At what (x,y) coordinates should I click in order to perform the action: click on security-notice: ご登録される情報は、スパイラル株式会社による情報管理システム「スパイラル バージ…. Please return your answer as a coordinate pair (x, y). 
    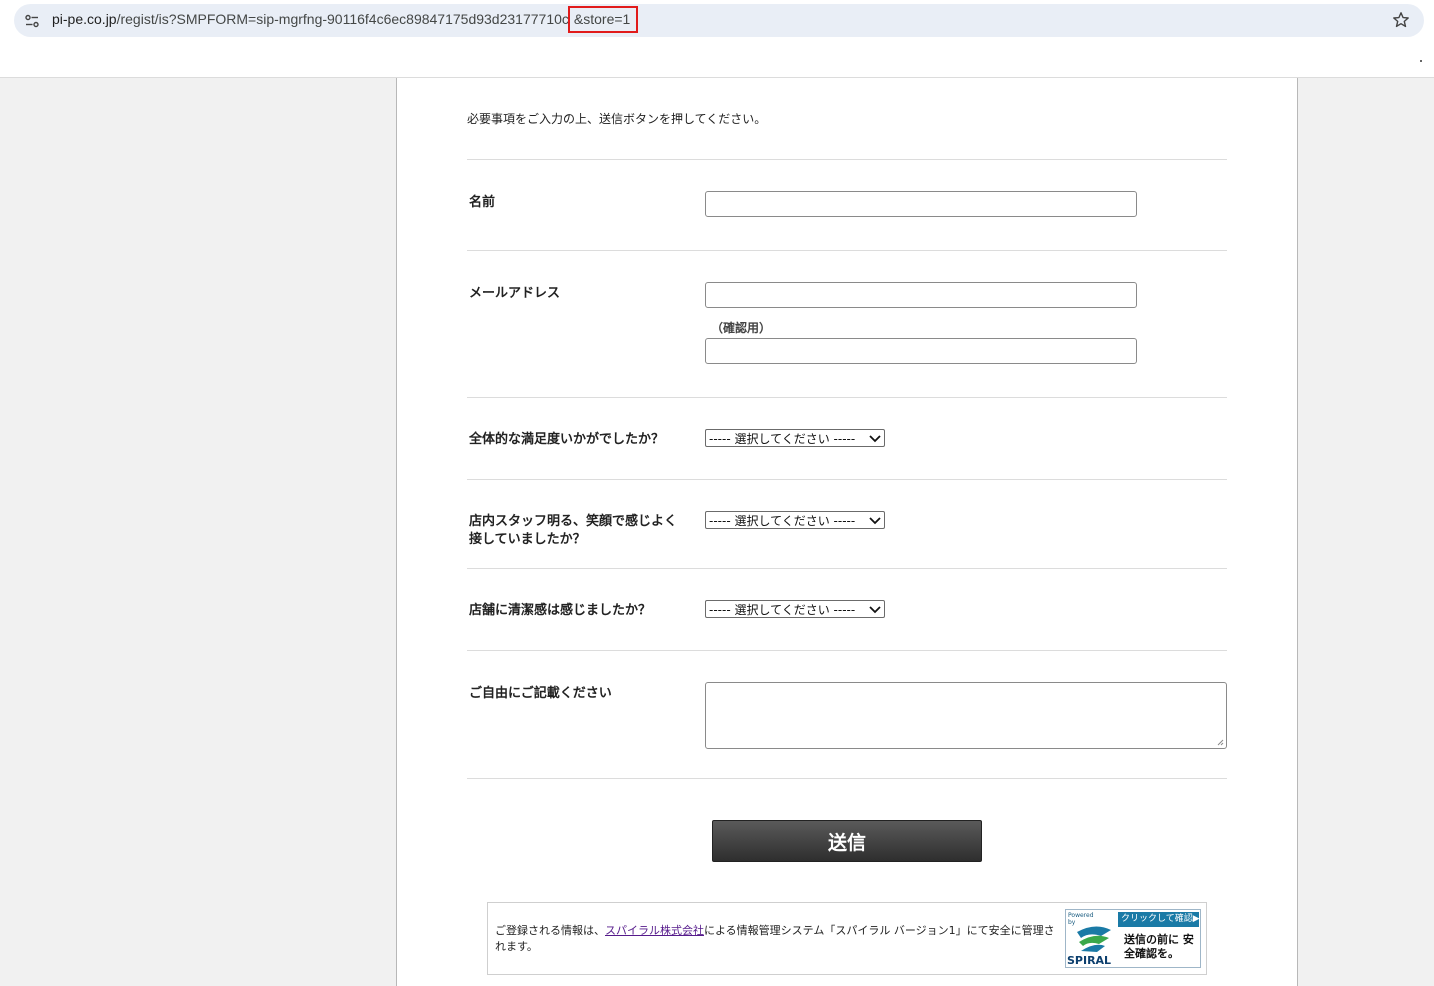
    Looking at the image, I should click on (847, 938).